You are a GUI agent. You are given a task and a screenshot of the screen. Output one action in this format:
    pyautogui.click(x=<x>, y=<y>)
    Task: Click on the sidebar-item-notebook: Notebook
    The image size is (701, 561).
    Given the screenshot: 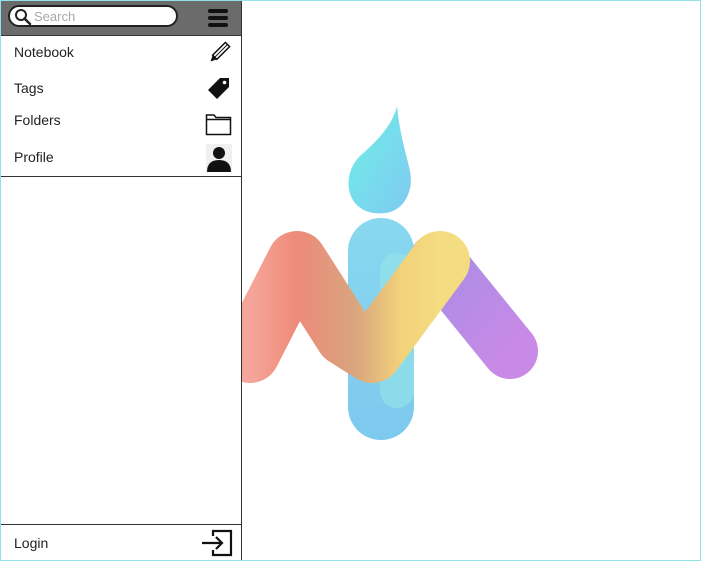 What is the action you would take?
    pyautogui.click(x=121, y=54)
    